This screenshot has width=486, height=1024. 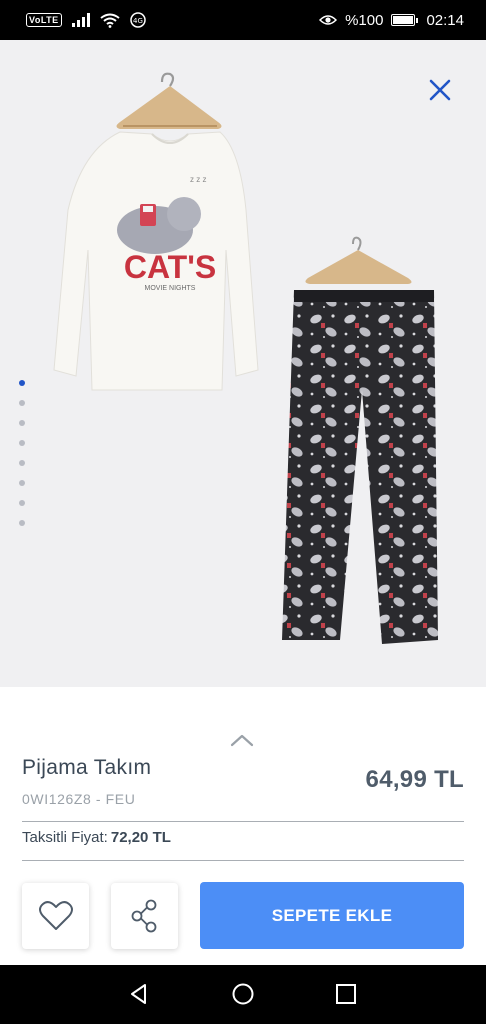 What do you see at coordinates (87, 767) in the screenshot?
I see `product-title: Pijama Takım` at bounding box center [87, 767].